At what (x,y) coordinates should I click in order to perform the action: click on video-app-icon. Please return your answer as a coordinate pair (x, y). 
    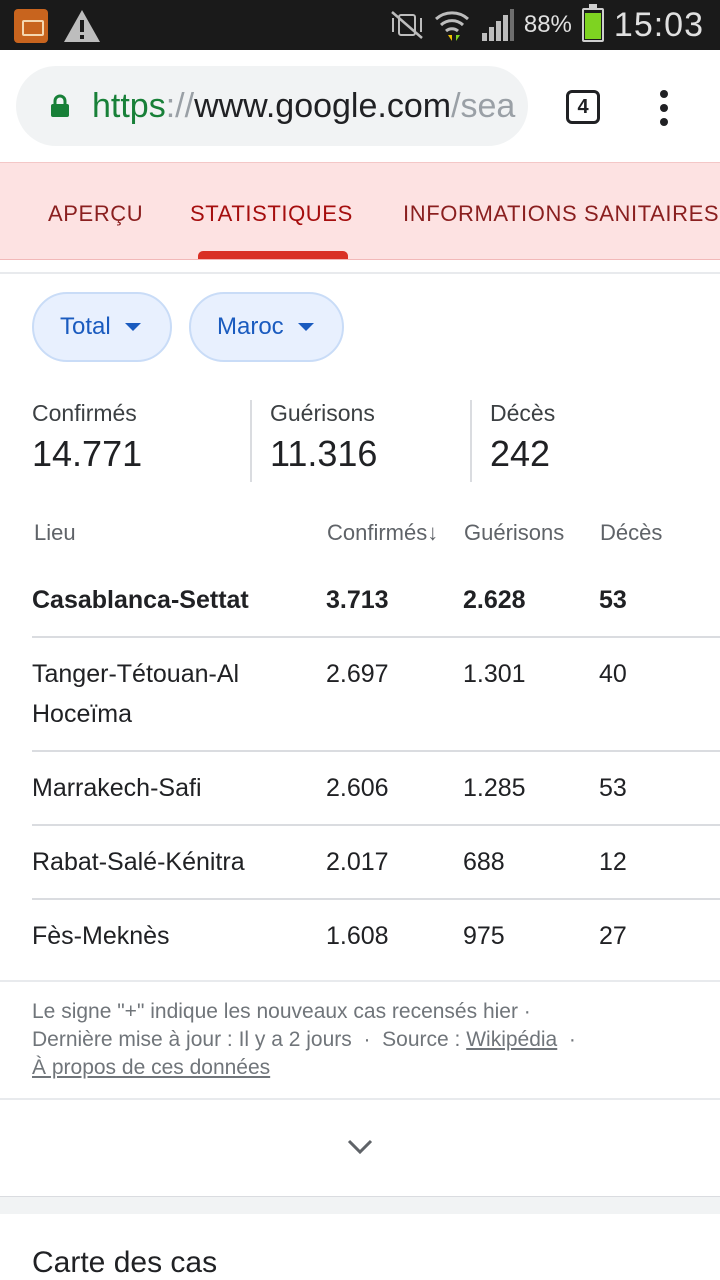
    Looking at the image, I should click on (31, 26).